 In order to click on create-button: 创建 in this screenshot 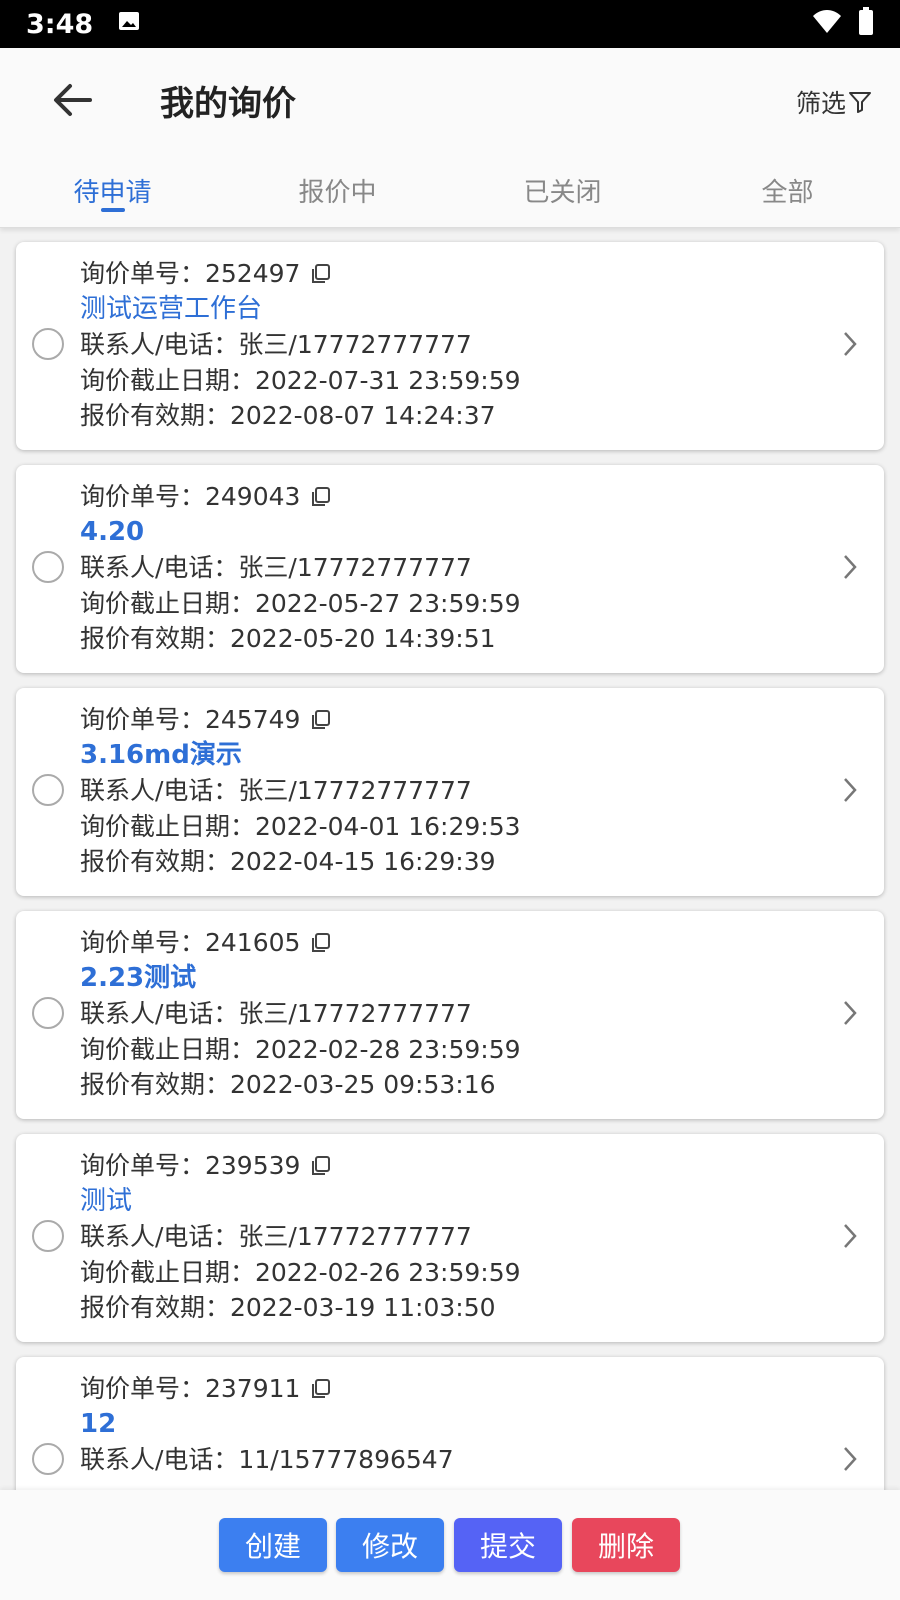, I will do `click(273, 1545)`.